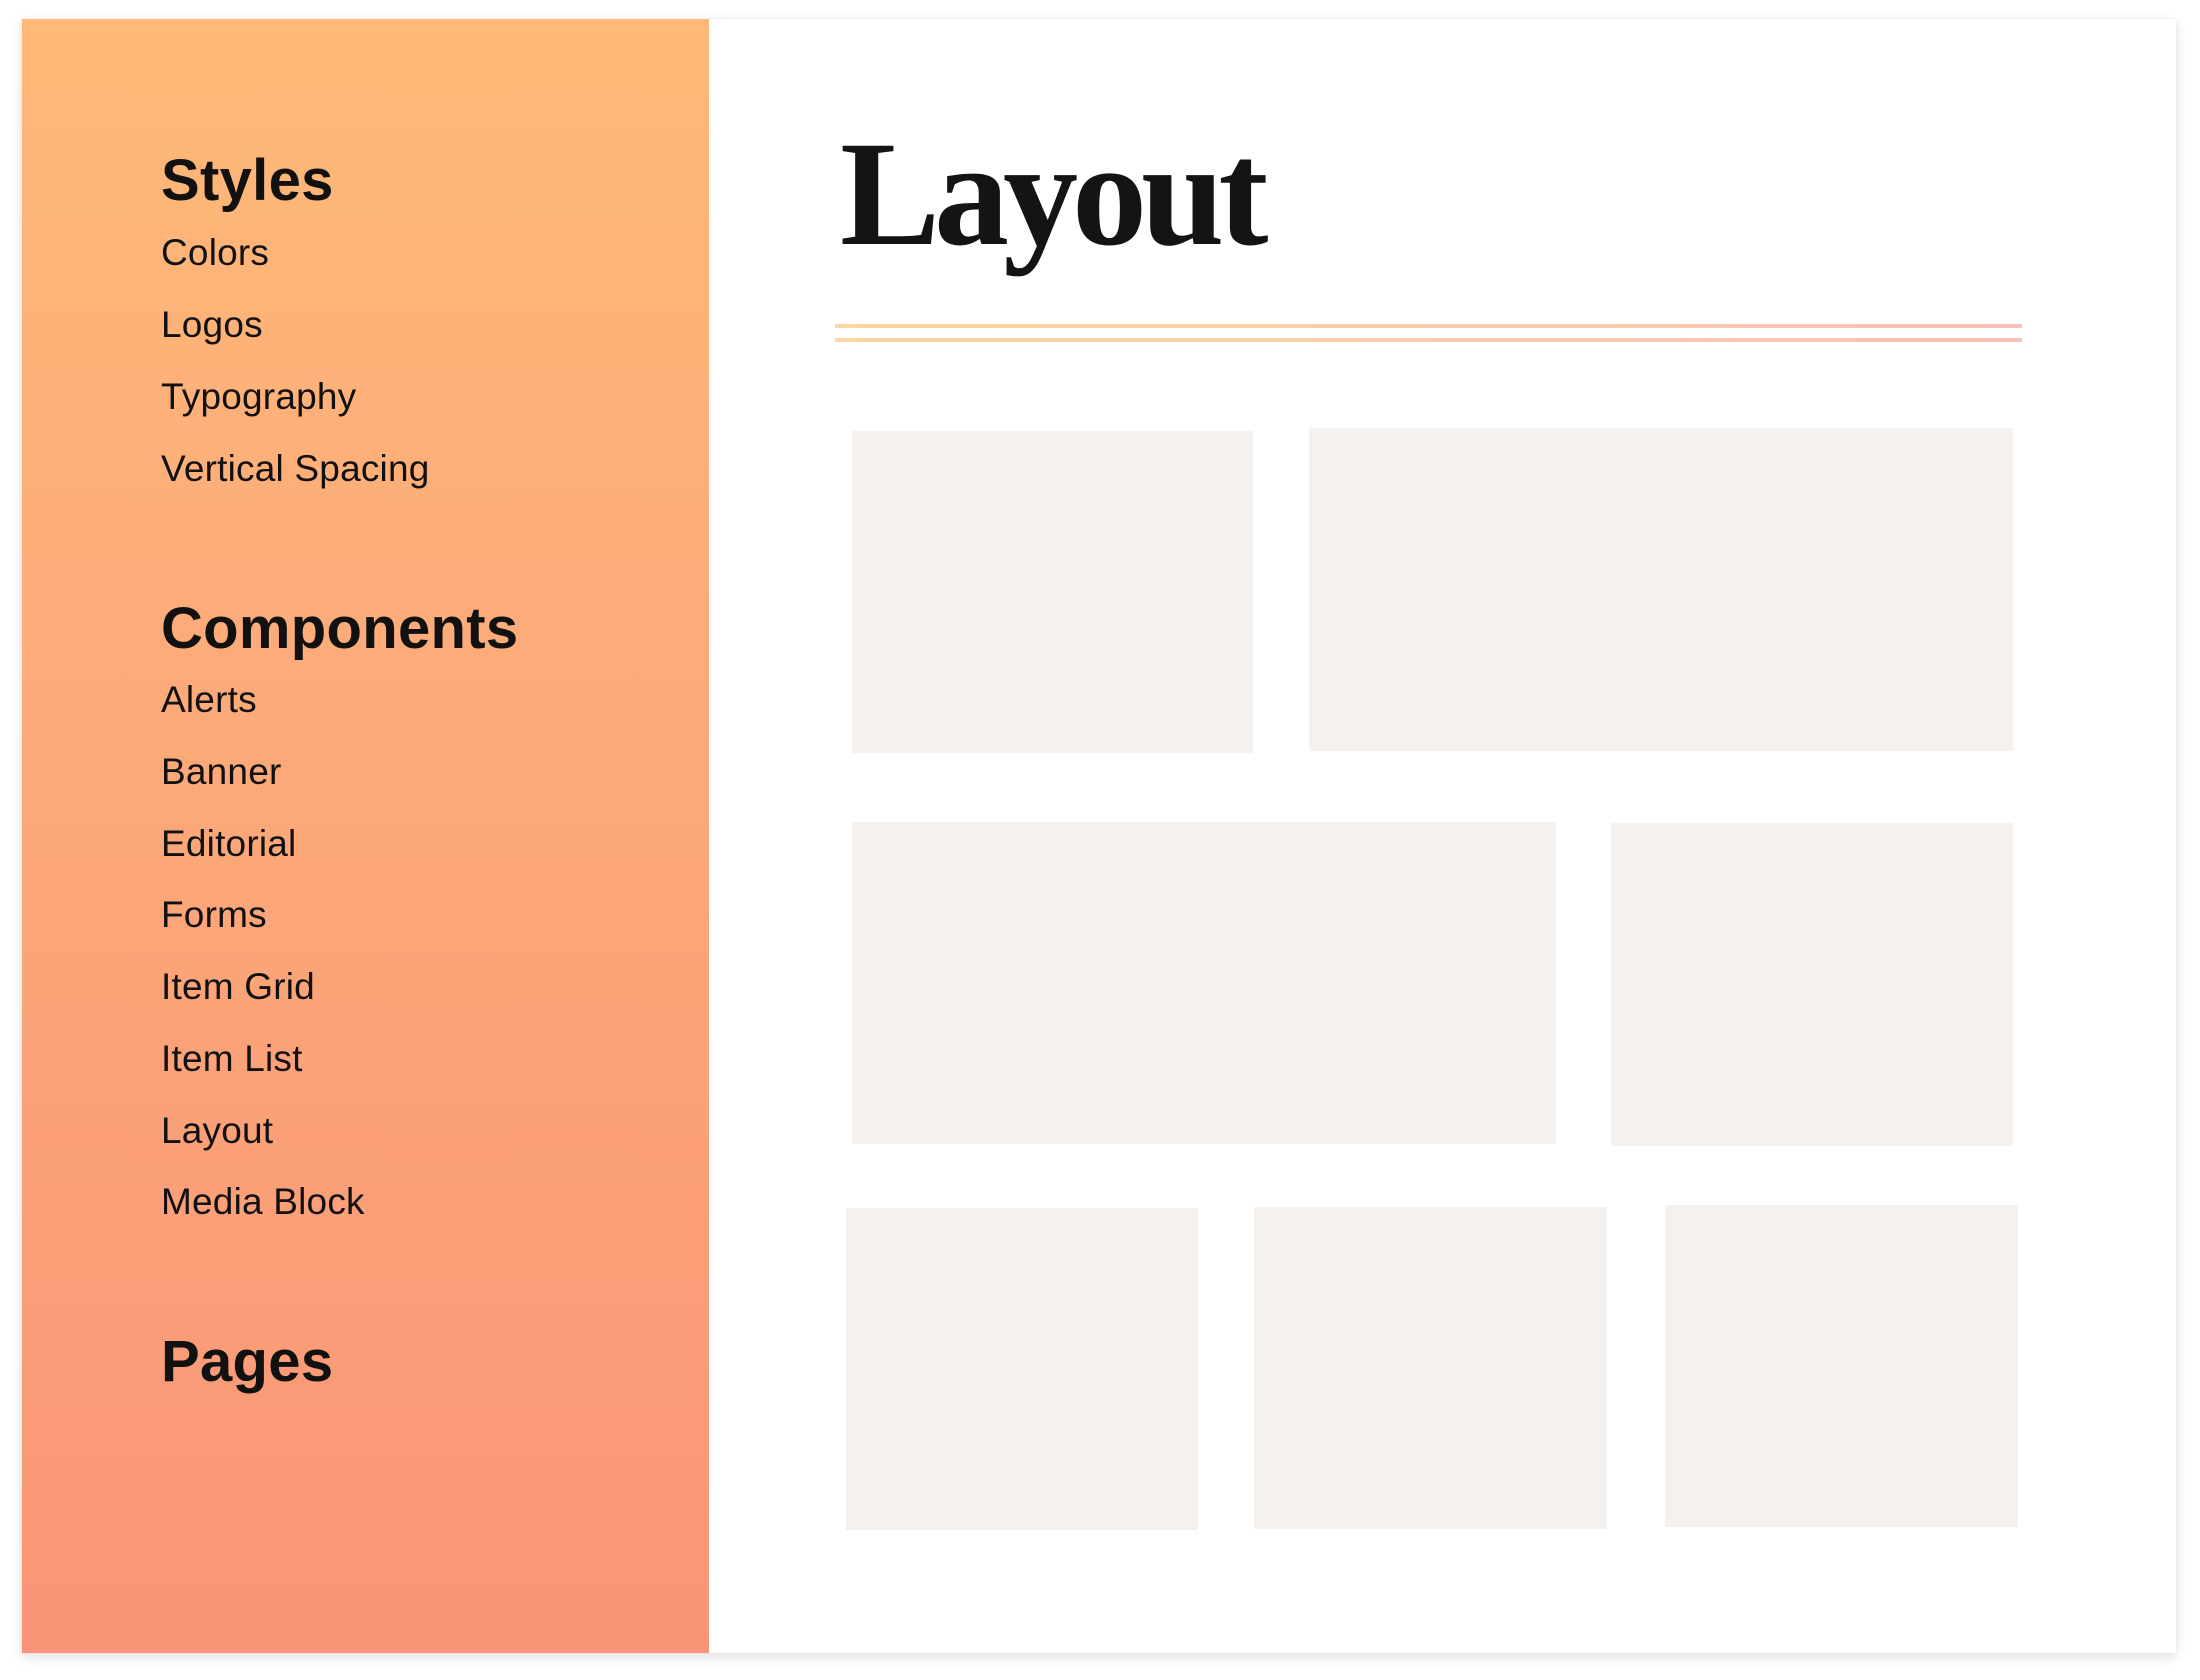  I want to click on page-title: Layout, so click(1054, 194).